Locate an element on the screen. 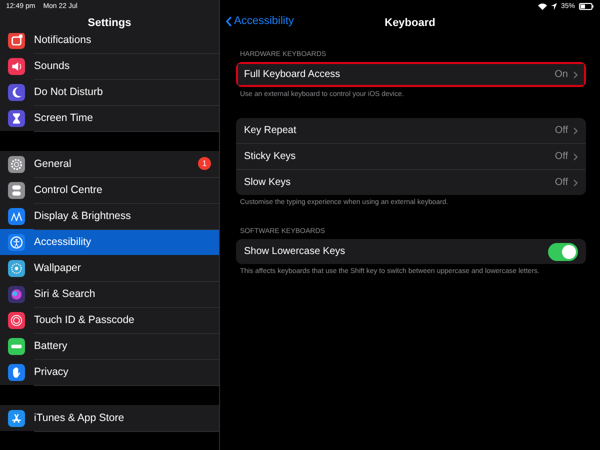 This screenshot has width=600, height=450. chevron-left-icon is located at coordinates (229, 21).